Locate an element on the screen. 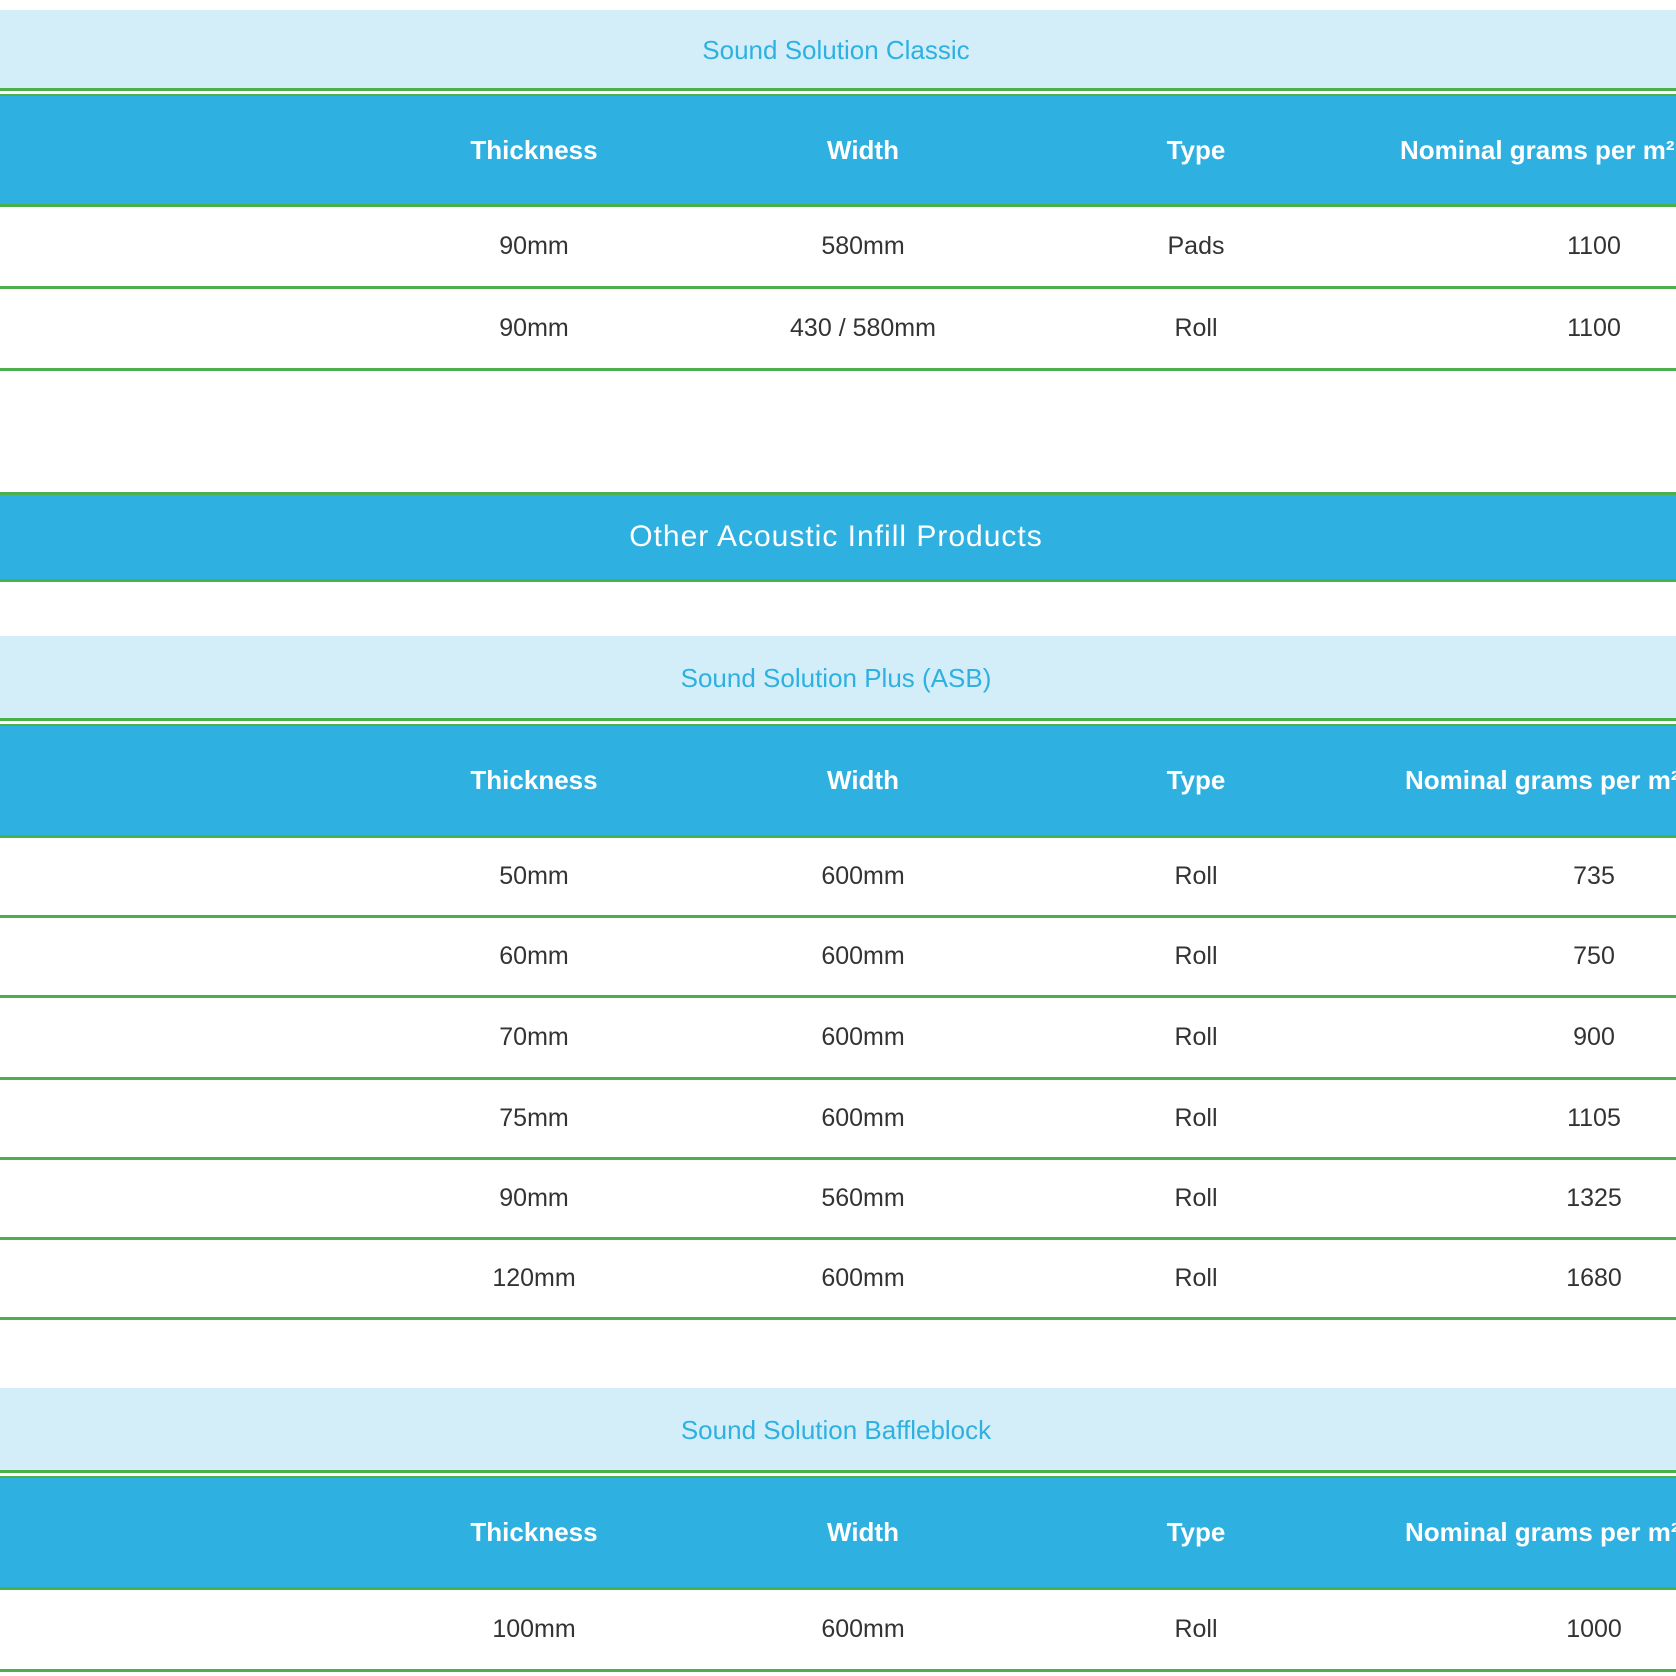  cell-thickness: 100mm is located at coordinates (534, 1629).